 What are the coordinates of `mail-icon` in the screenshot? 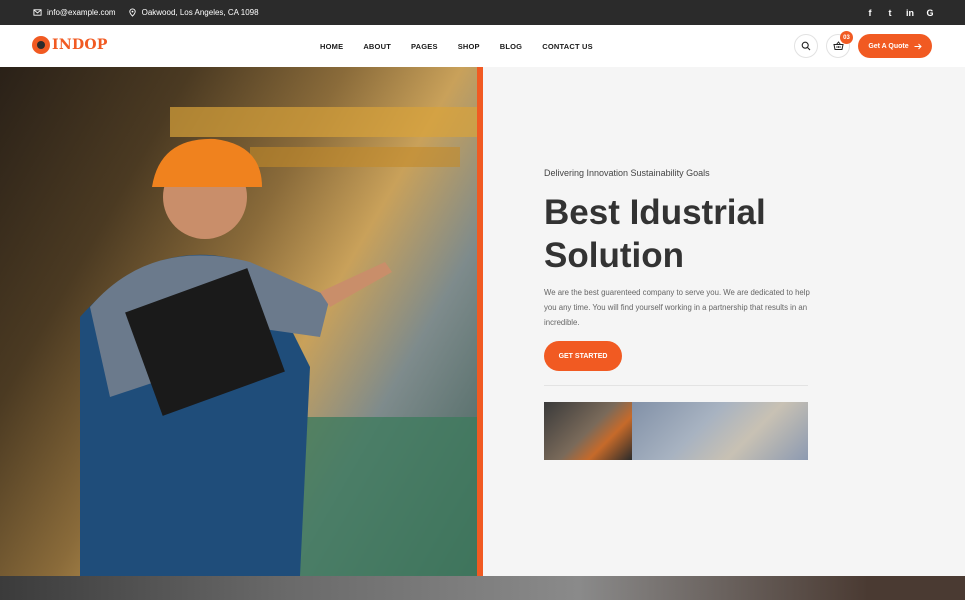 It's located at (37, 12).